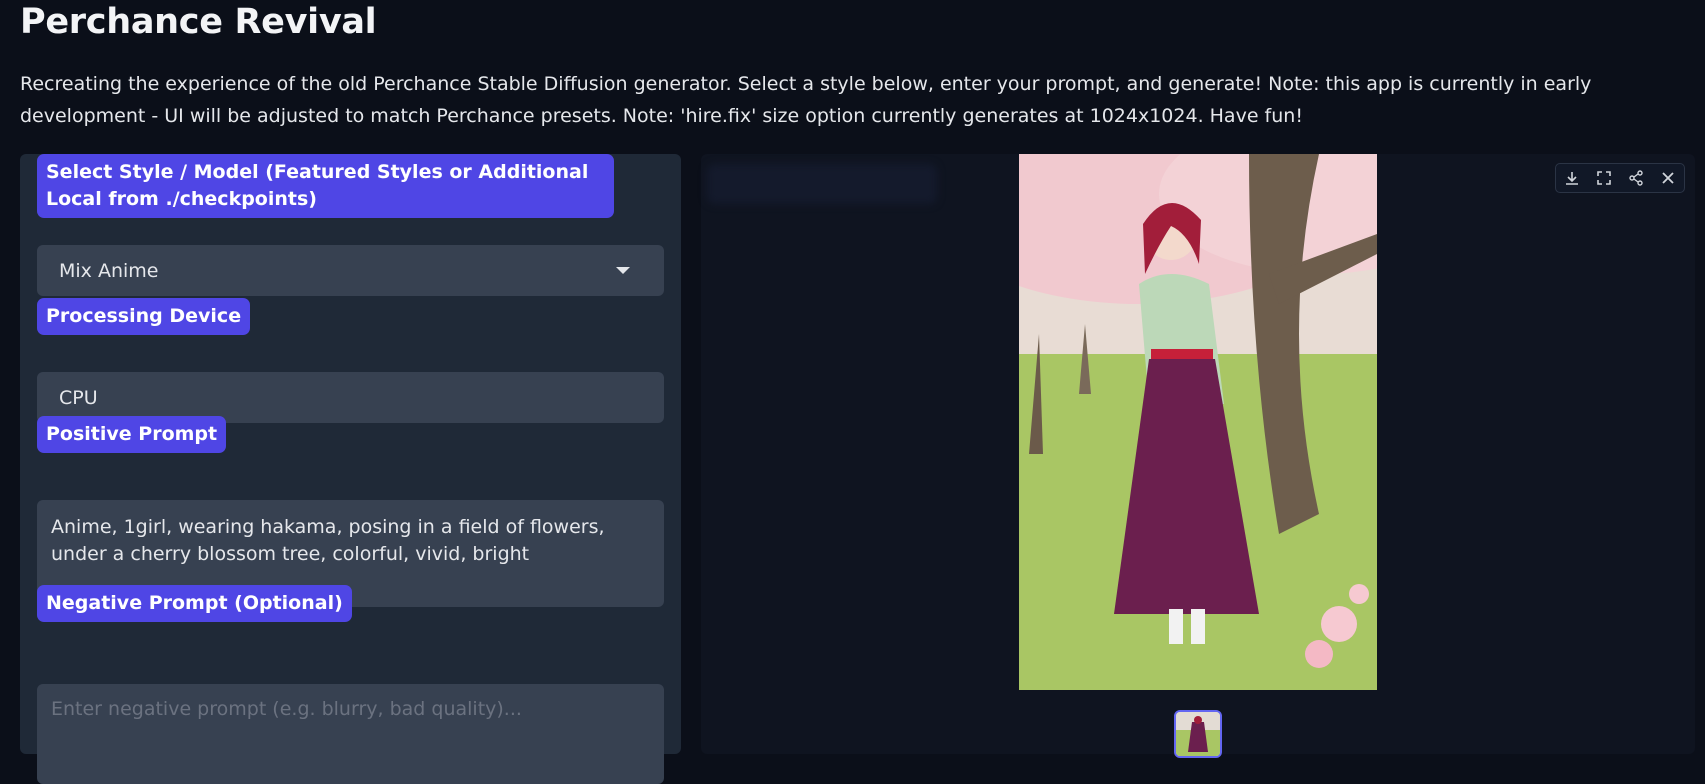  I want to click on style-value: Mix Anime, so click(109, 270).